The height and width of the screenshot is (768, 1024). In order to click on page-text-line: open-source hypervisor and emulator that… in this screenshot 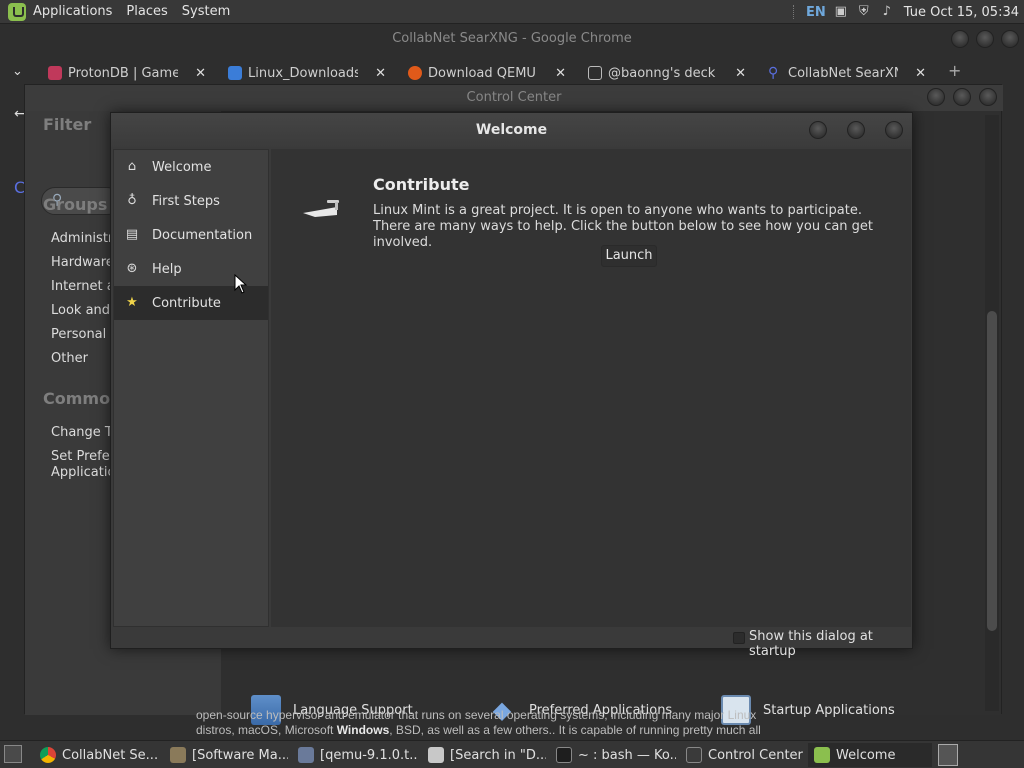, I will do `click(476, 715)`.